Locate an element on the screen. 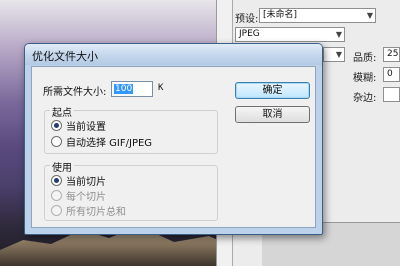  target-size-input: 100 is located at coordinates (132, 89).